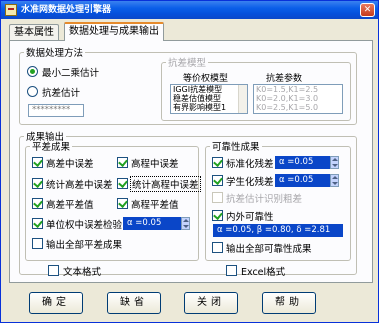 This screenshot has height=323, width=379. I want to click on close-button: 关闭, so click(211, 303).